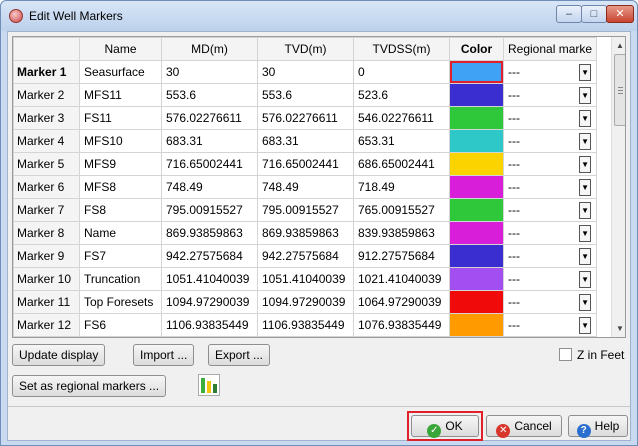  What do you see at coordinates (594, 14) in the screenshot?
I see `maximize-button: □` at bounding box center [594, 14].